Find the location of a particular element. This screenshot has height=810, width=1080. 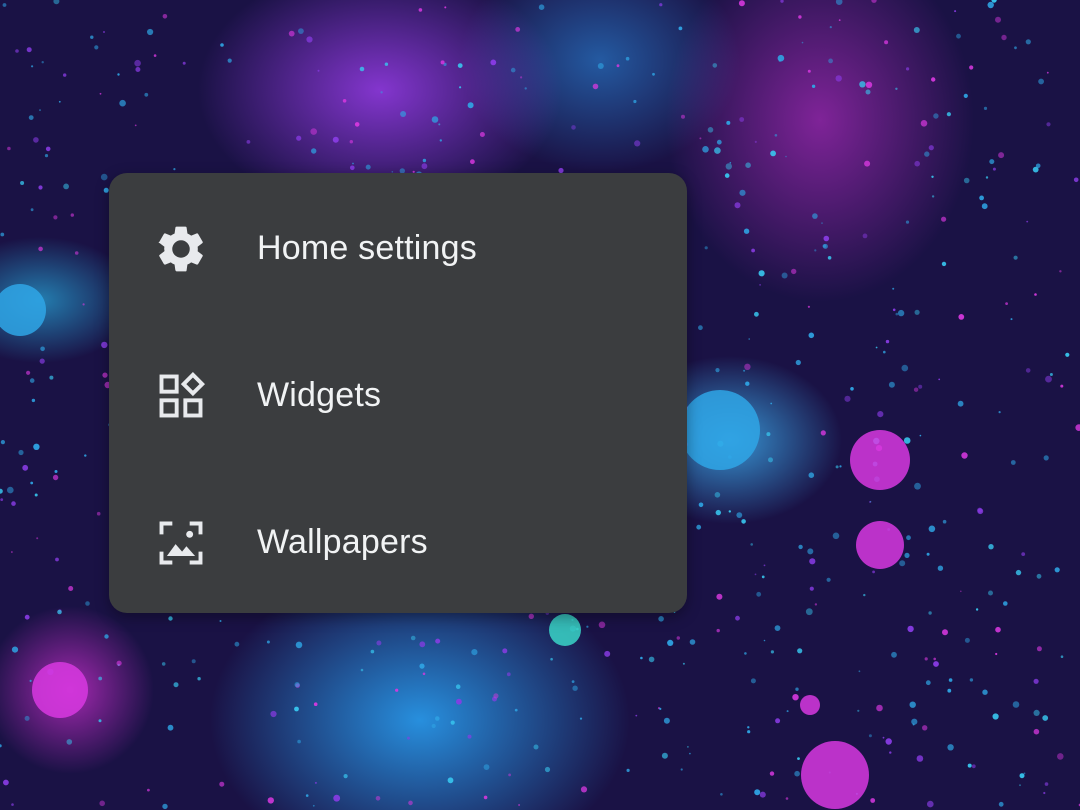

menu-item-widgets: Widgets is located at coordinates (398, 395).